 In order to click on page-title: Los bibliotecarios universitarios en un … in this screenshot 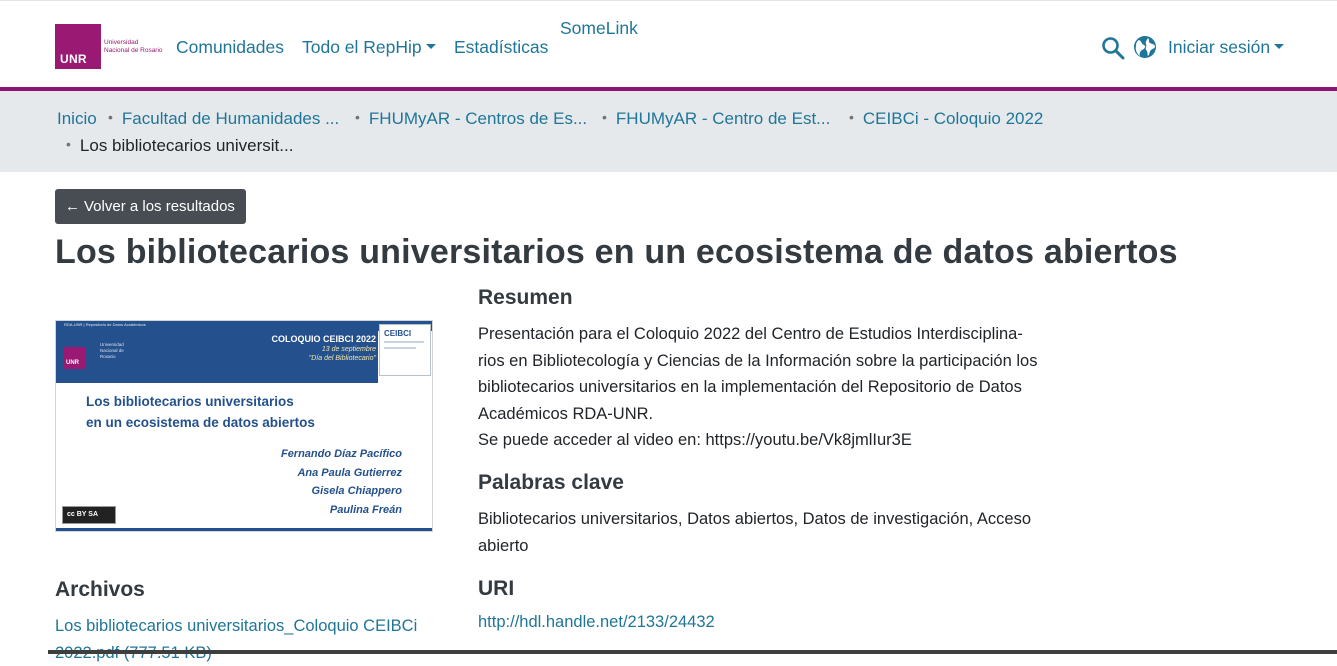, I will do `click(616, 252)`.